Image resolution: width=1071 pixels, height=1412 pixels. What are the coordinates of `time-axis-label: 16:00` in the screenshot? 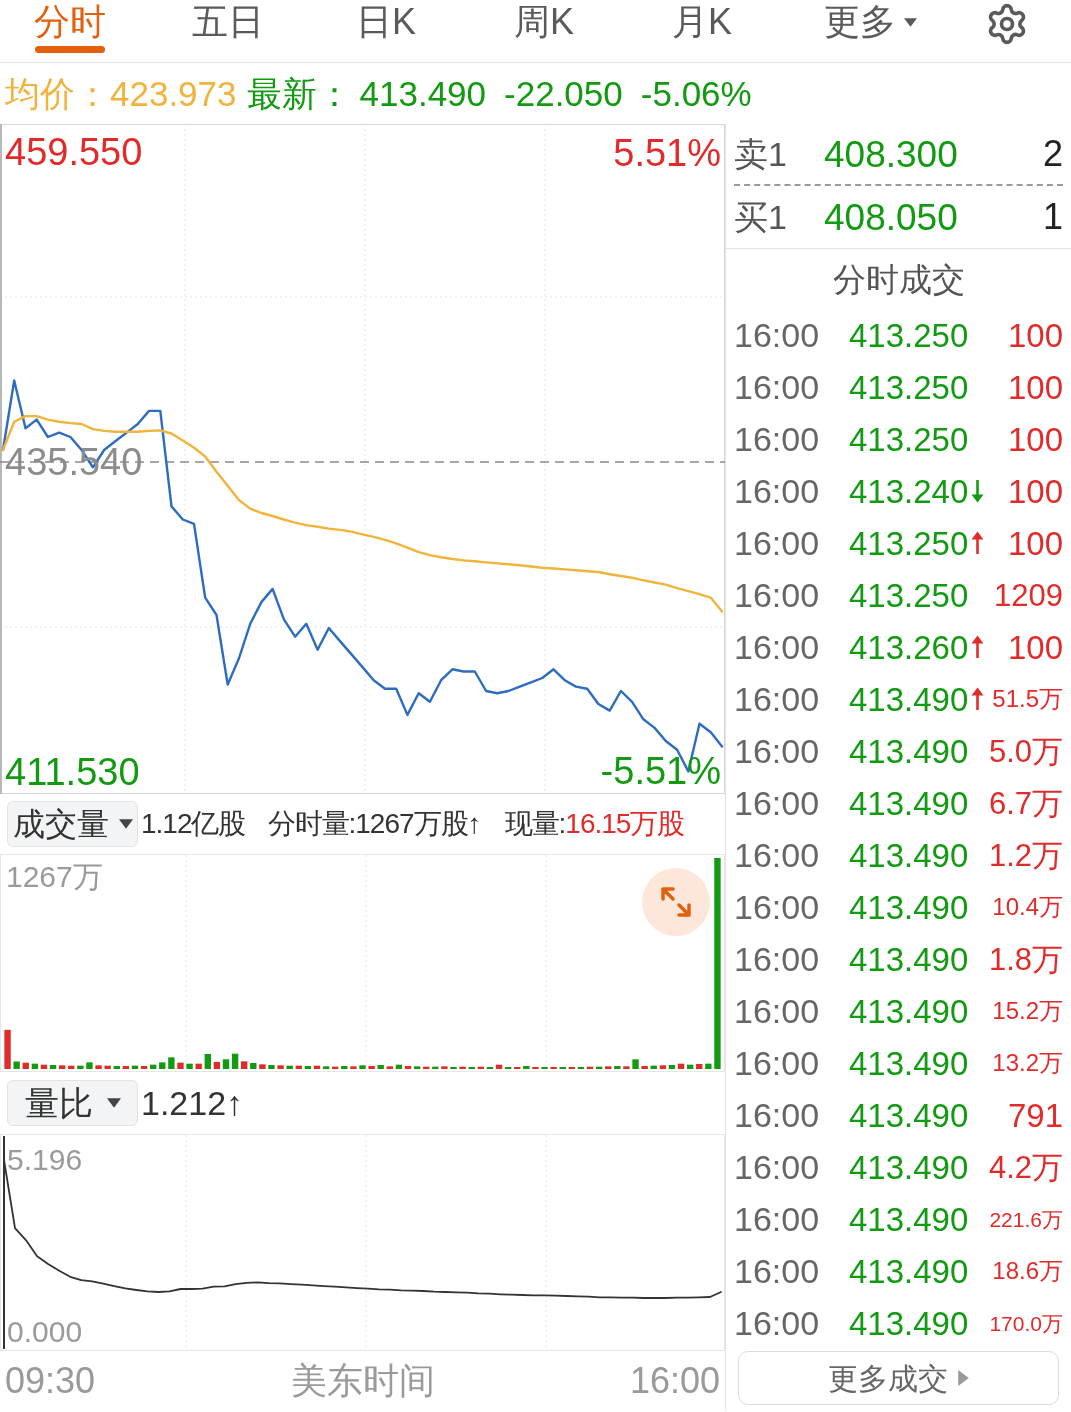 It's located at (674, 1381).